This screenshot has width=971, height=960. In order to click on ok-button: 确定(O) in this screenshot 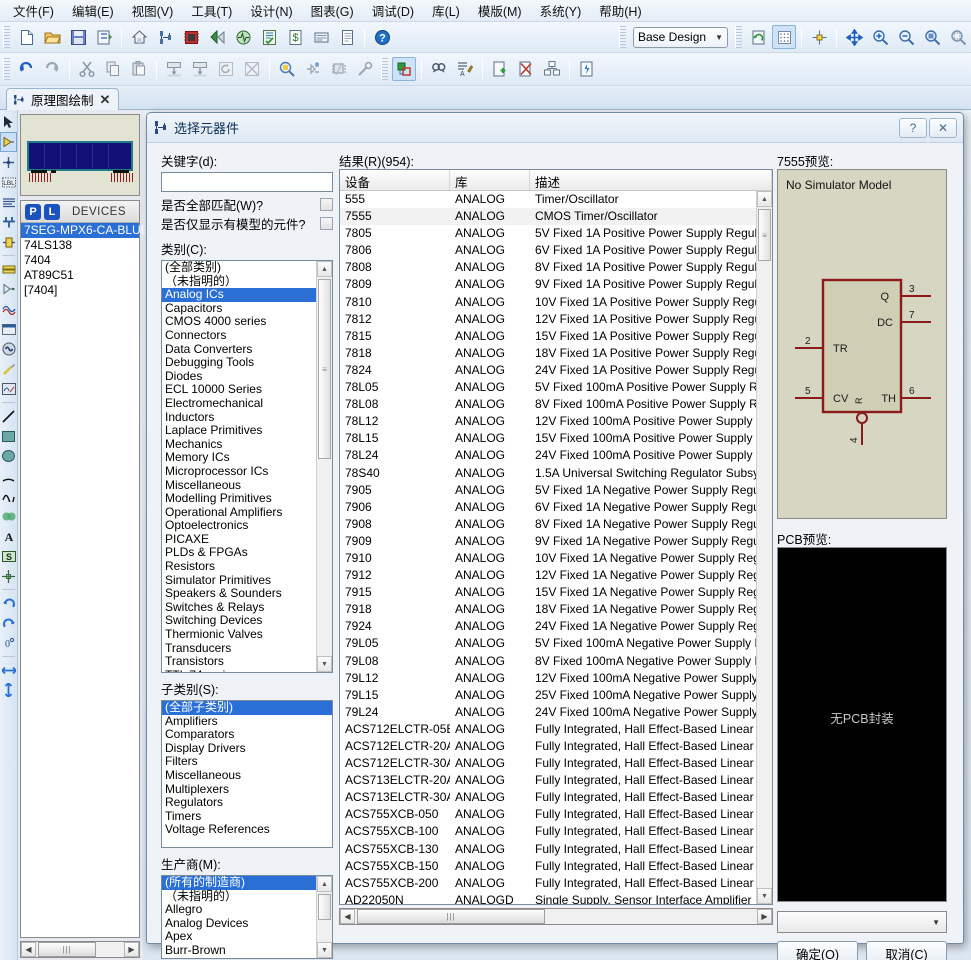, I will do `click(817, 950)`.